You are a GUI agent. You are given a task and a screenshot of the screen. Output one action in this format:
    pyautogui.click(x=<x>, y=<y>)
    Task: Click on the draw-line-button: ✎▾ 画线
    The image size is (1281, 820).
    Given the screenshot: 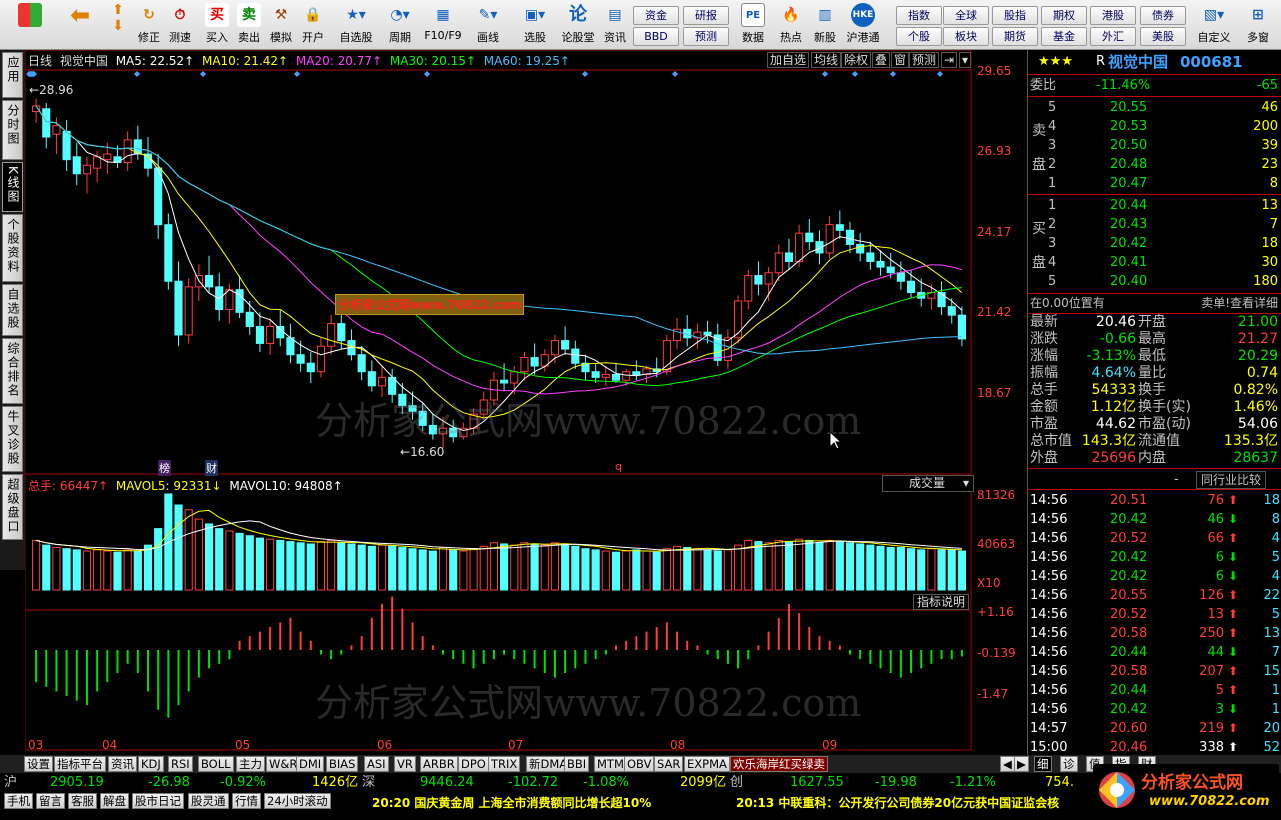 What is the action you would take?
    pyautogui.click(x=488, y=25)
    